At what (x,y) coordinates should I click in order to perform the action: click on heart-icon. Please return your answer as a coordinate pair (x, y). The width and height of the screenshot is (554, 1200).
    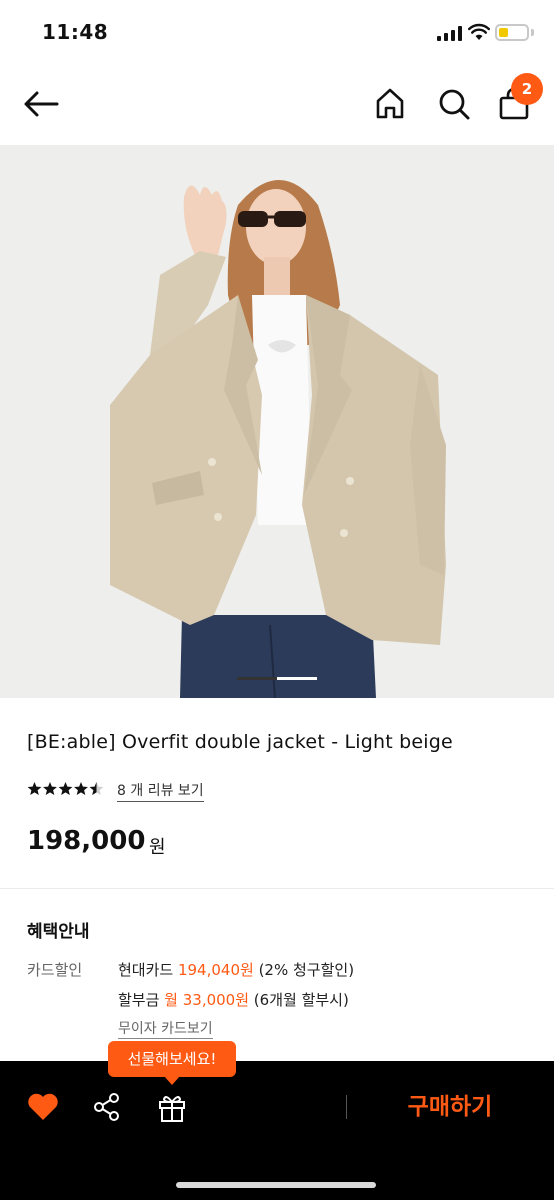
    Looking at the image, I should click on (43, 1106).